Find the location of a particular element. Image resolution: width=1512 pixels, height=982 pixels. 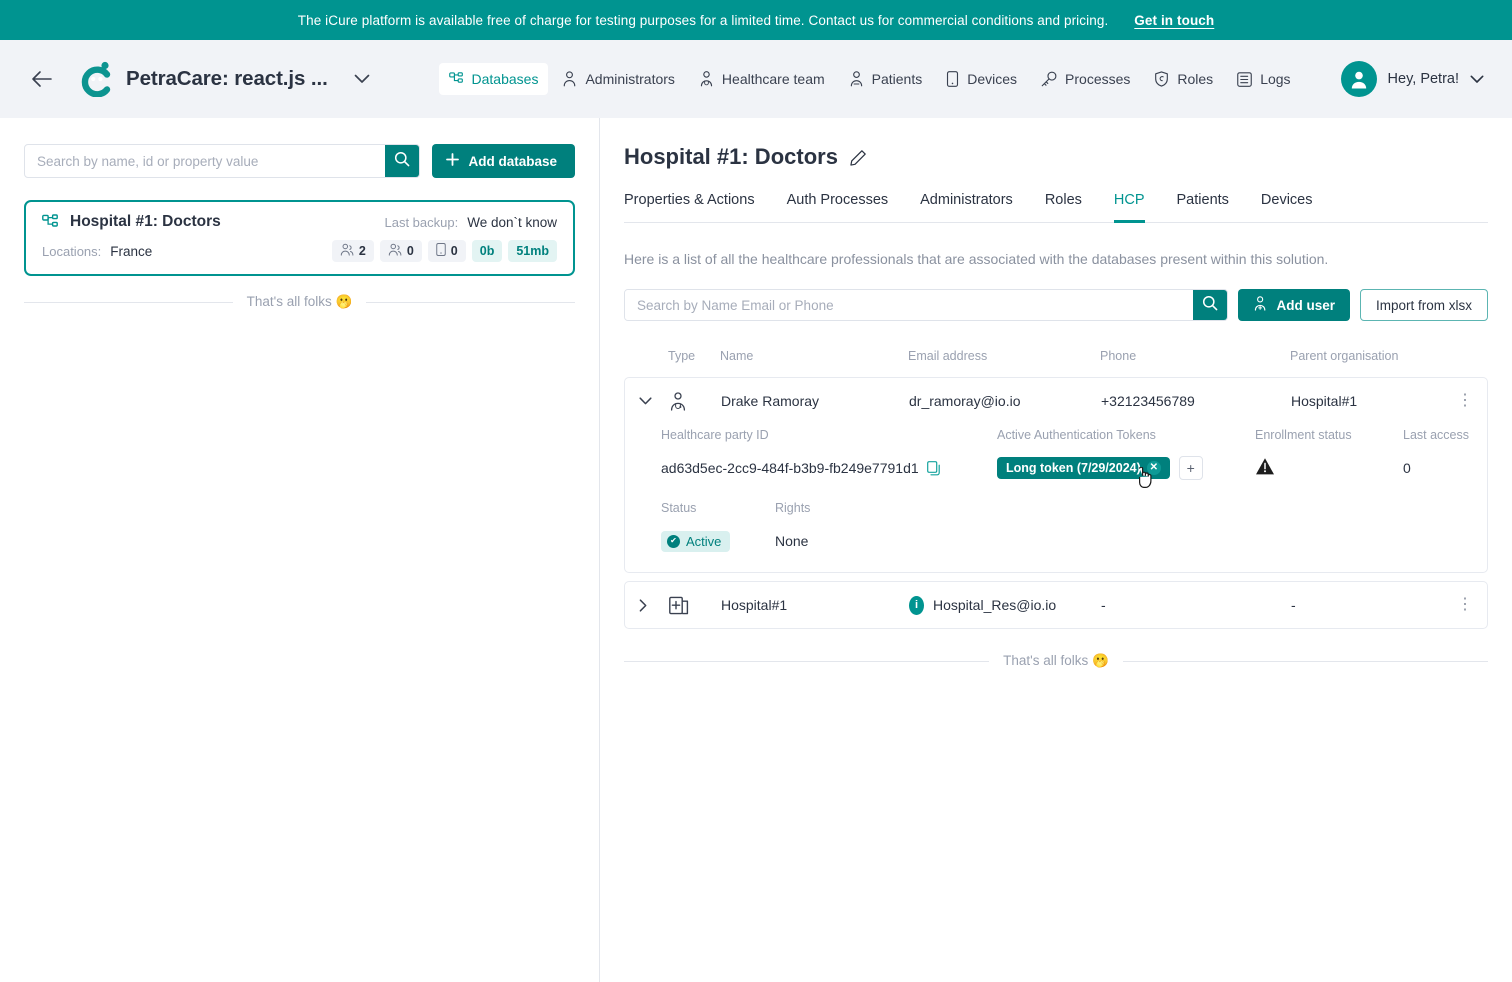

hcp-search-button is located at coordinates (1210, 305).